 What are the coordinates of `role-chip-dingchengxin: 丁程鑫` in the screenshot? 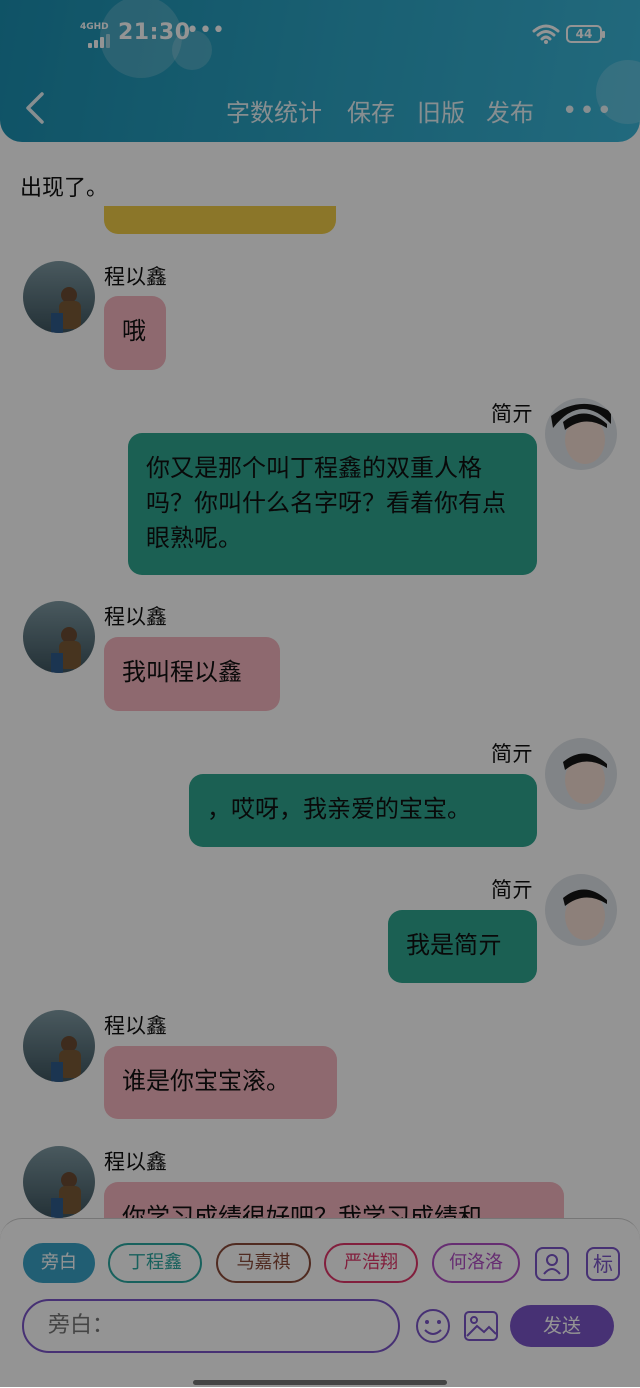 It's located at (155, 1263).